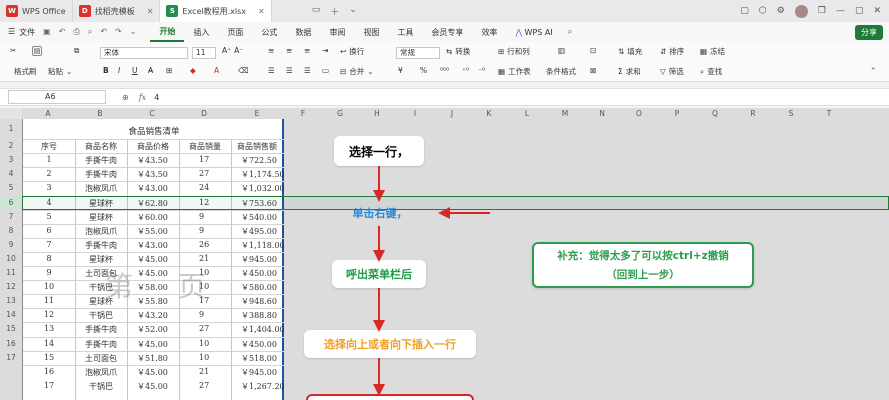  What do you see at coordinates (49, 371) in the screenshot?
I see `table-cell: 16` at bounding box center [49, 371].